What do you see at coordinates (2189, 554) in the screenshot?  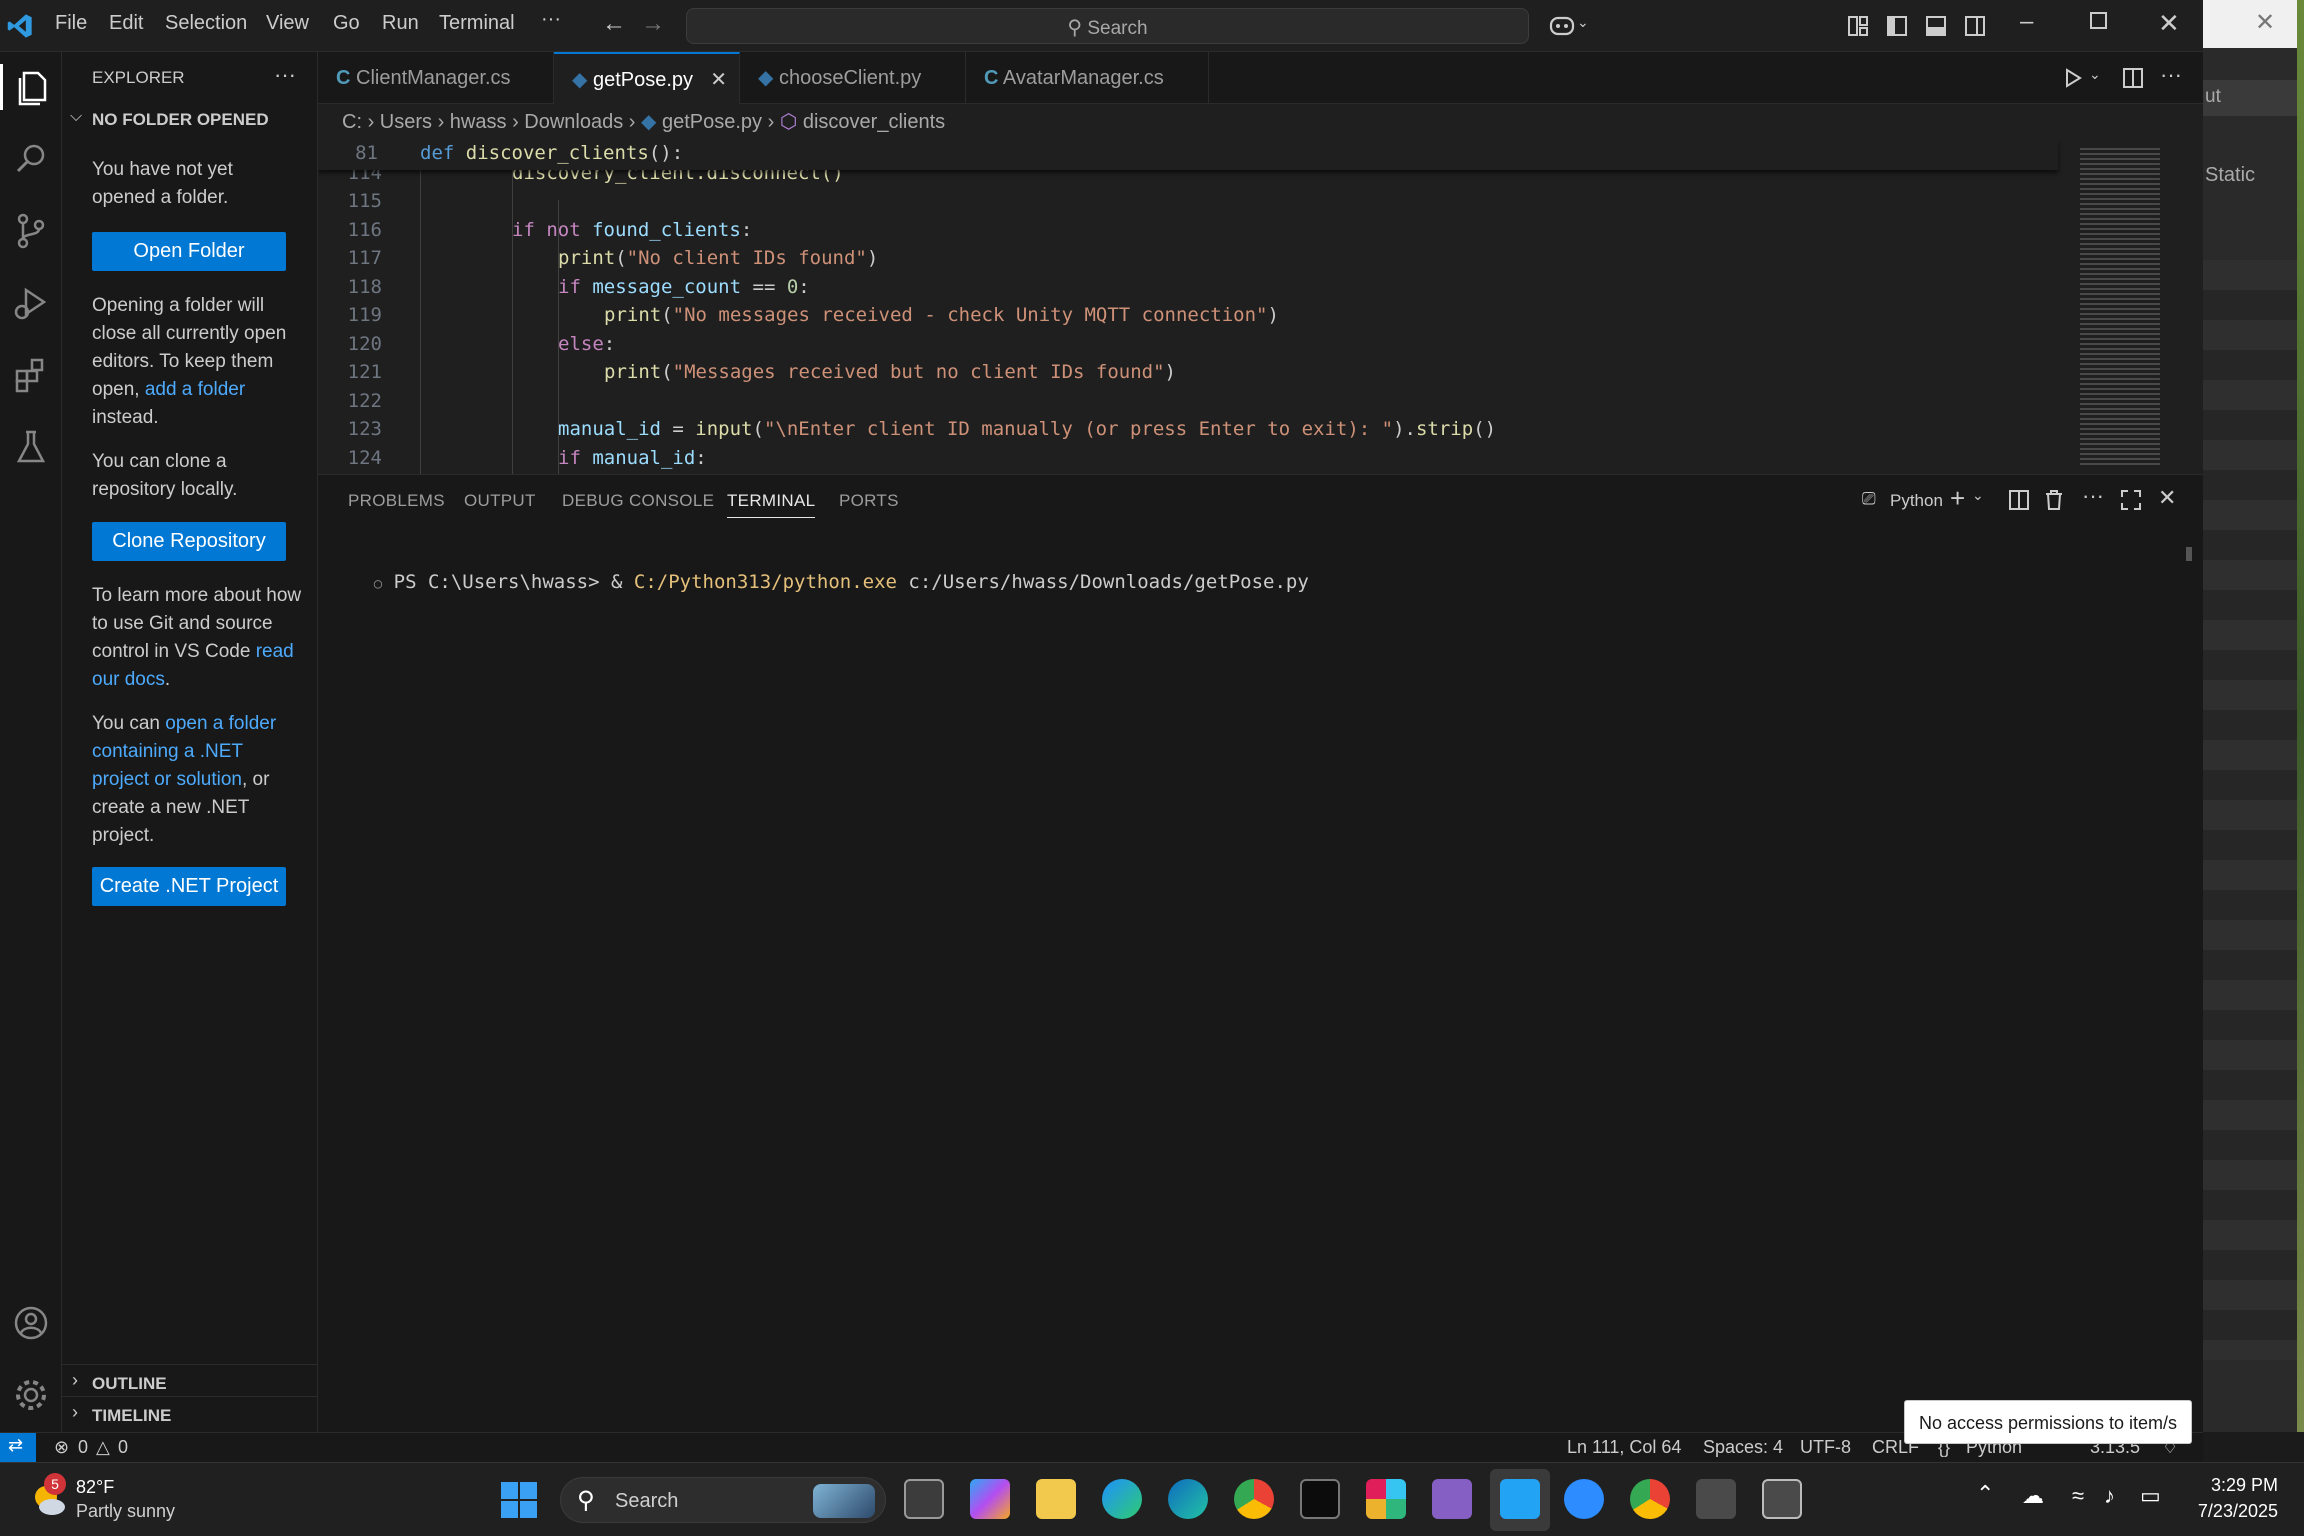 I see `terminal-scrollbar` at bounding box center [2189, 554].